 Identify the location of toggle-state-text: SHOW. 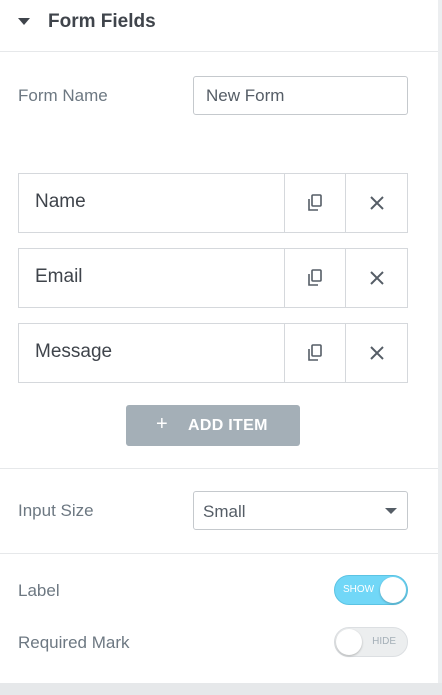
(359, 589).